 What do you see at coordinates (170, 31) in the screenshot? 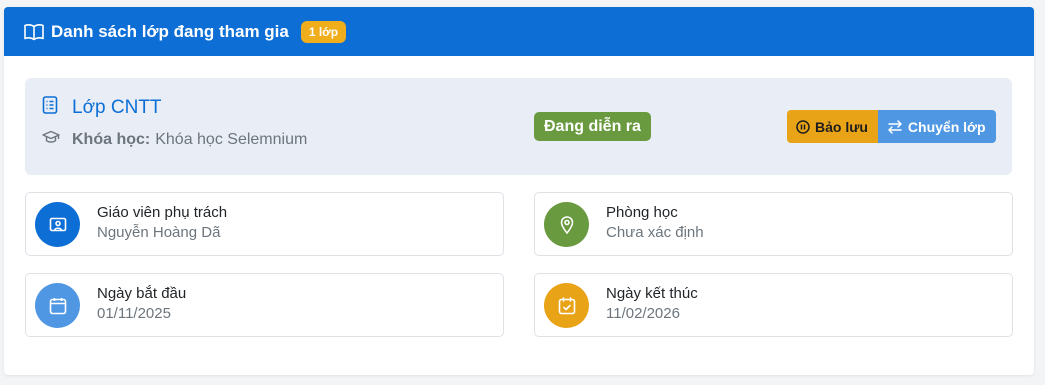
I see `card-title: Danh sách lớp đang tham gia` at bounding box center [170, 31].